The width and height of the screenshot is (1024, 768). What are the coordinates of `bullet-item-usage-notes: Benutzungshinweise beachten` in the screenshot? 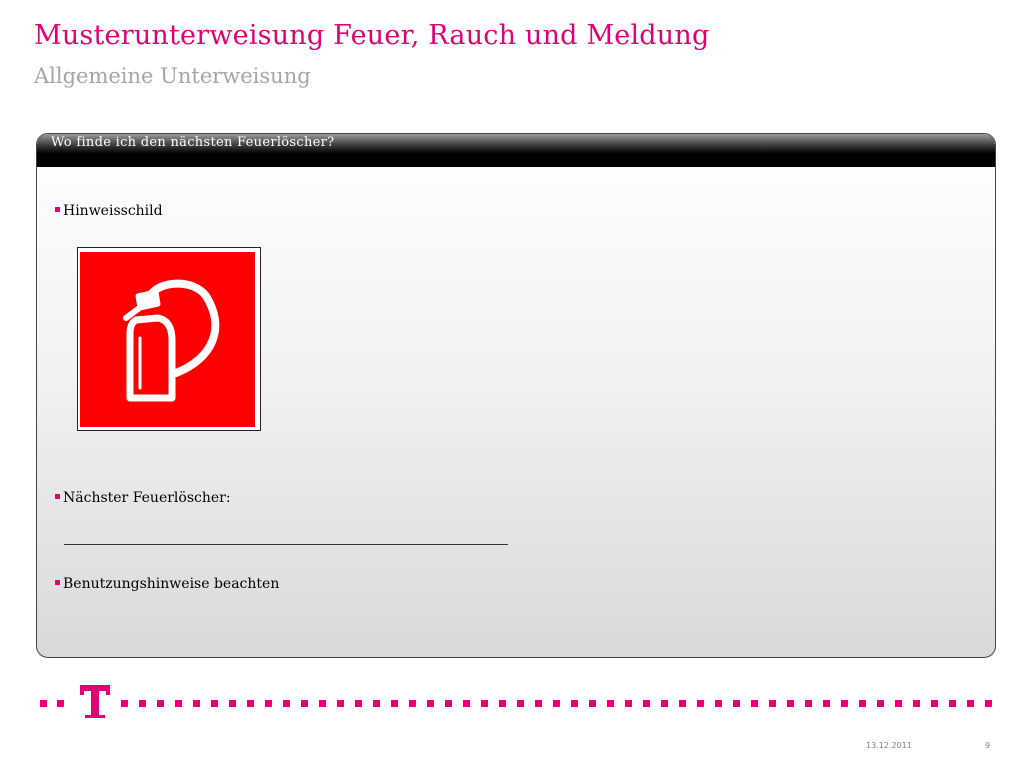 It's located at (167, 584).